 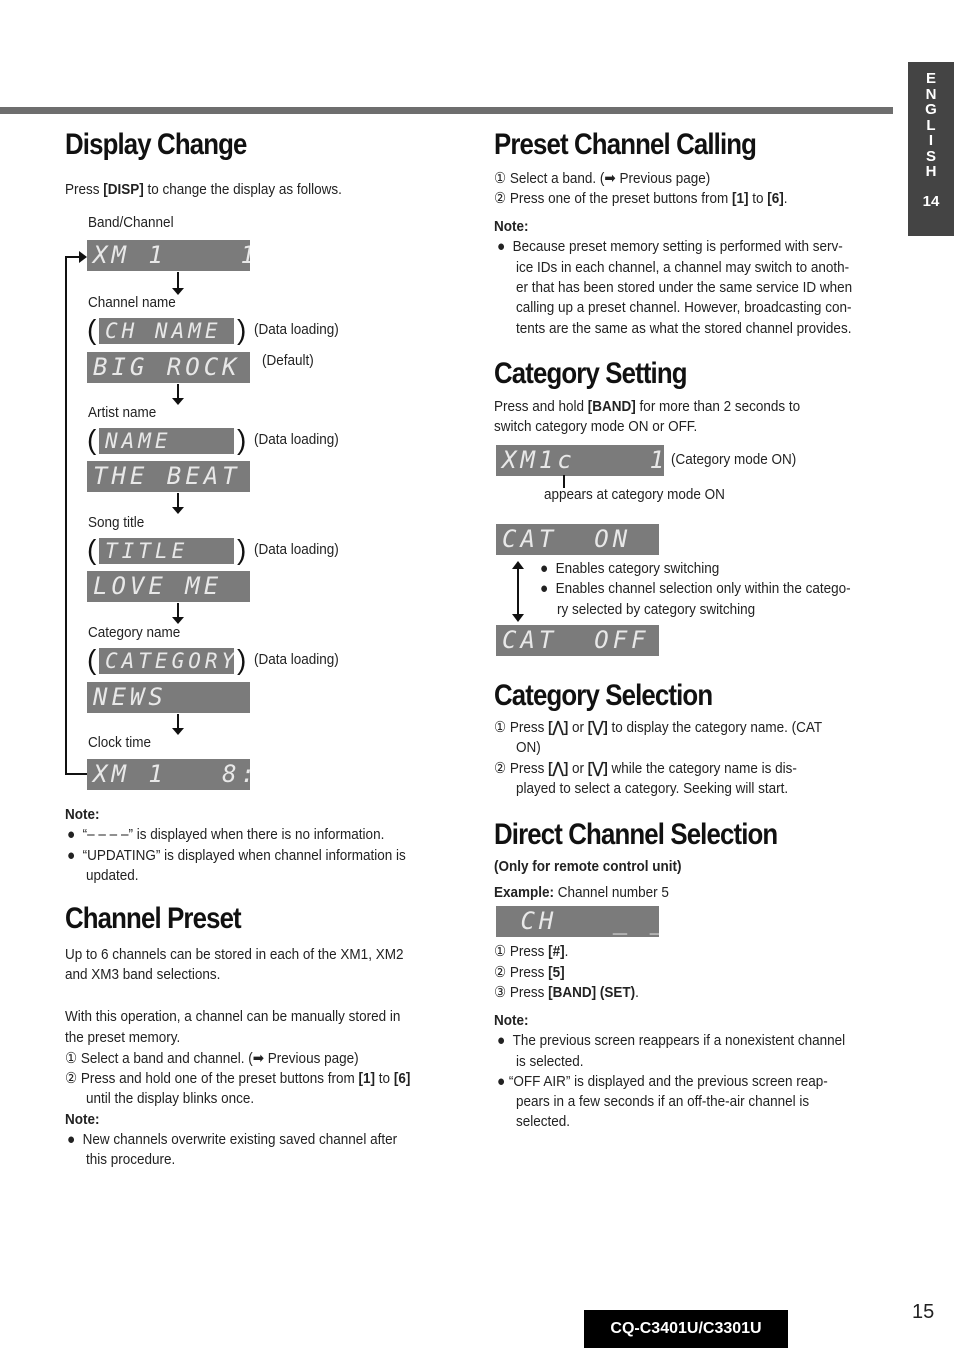 What do you see at coordinates (634, 494) in the screenshot?
I see `indicator-note: appears at category mode ON` at bounding box center [634, 494].